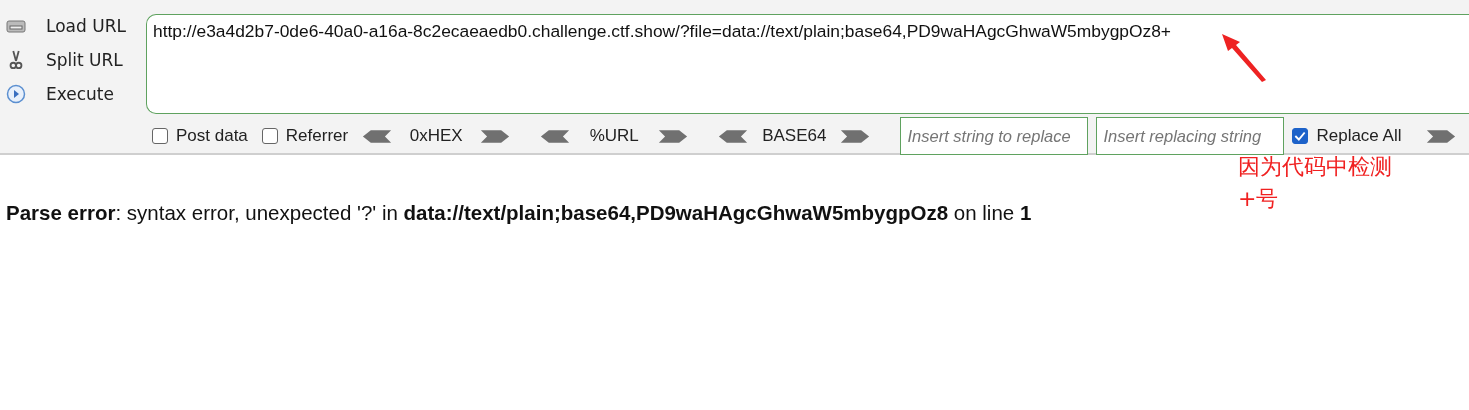  Describe the element at coordinates (86, 26) in the screenshot. I see `sidebar-button: Load URL` at that location.